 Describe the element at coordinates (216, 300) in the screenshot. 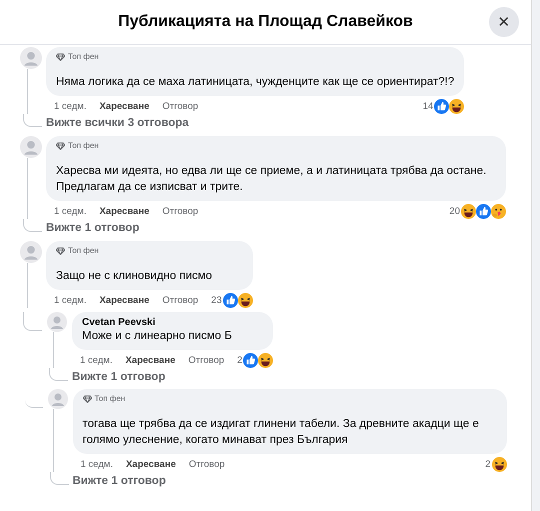

I see `reaction-count: 23` at that location.